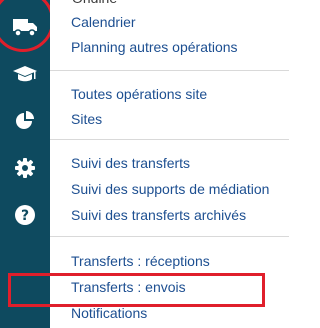  What do you see at coordinates (25, 121) in the screenshot?
I see `pie-chart-icon` at bounding box center [25, 121].